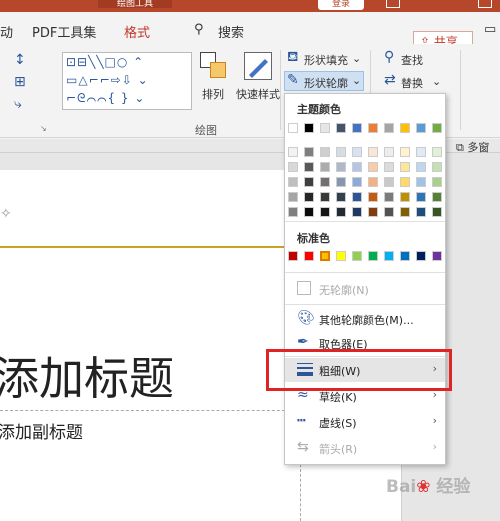 This screenshot has height=521, width=500. I want to click on comment-icon: ▭, so click(490, 29).